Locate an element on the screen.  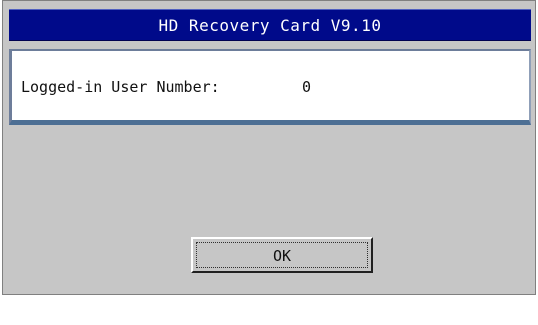
ok-button-label: OK is located at coordinates (282, 256).